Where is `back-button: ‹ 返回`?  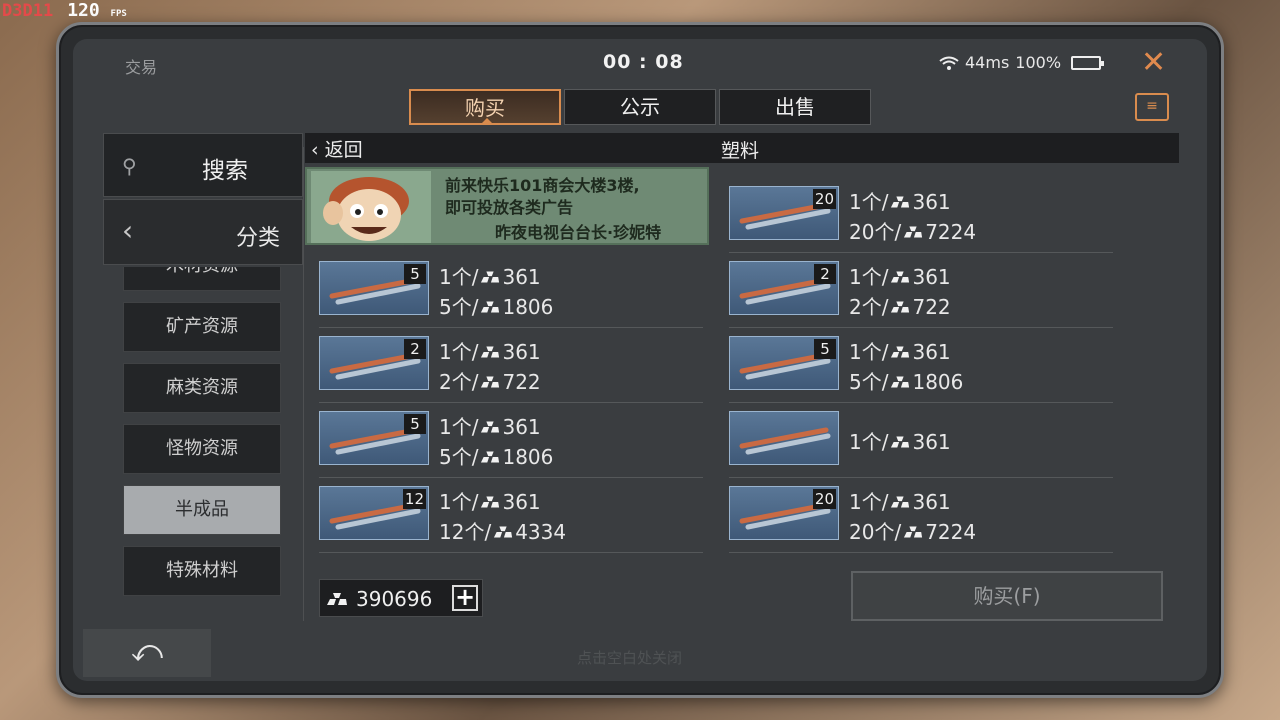 back-button: ‹ 返回 is located at coordinates (337, 148).